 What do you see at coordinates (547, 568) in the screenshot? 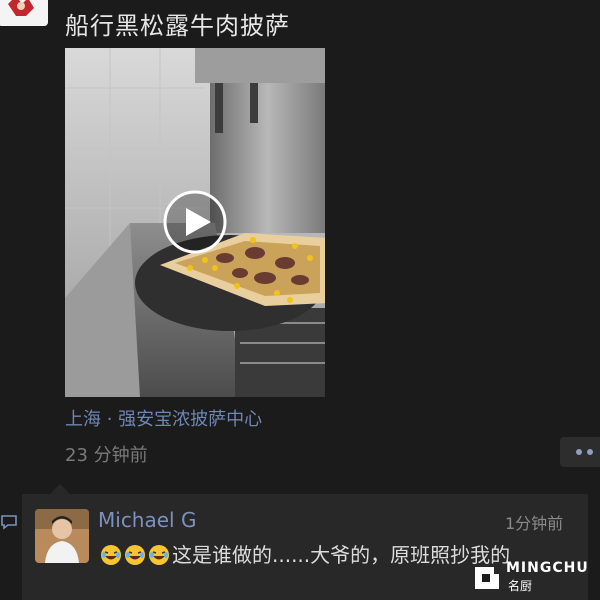
I see `watermark-brand-en: MINGCHU` at bounding box center [547, 568].